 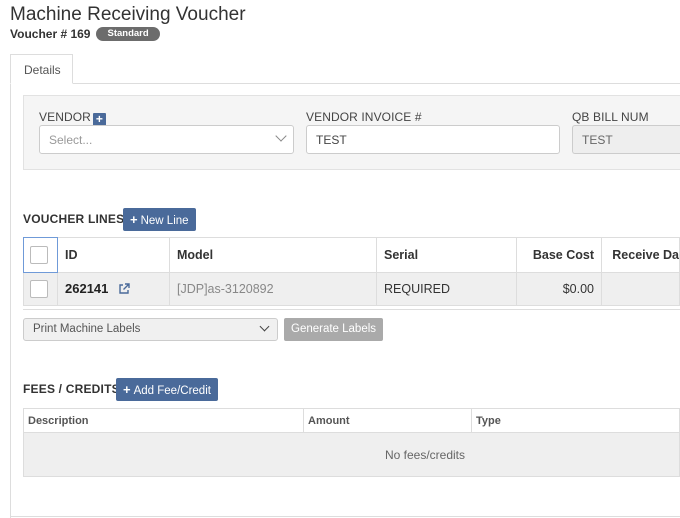 What do you see at coordinates (163, 420) in the screenshot?
I see `col-description: Description` at bounding box center [163, 420].